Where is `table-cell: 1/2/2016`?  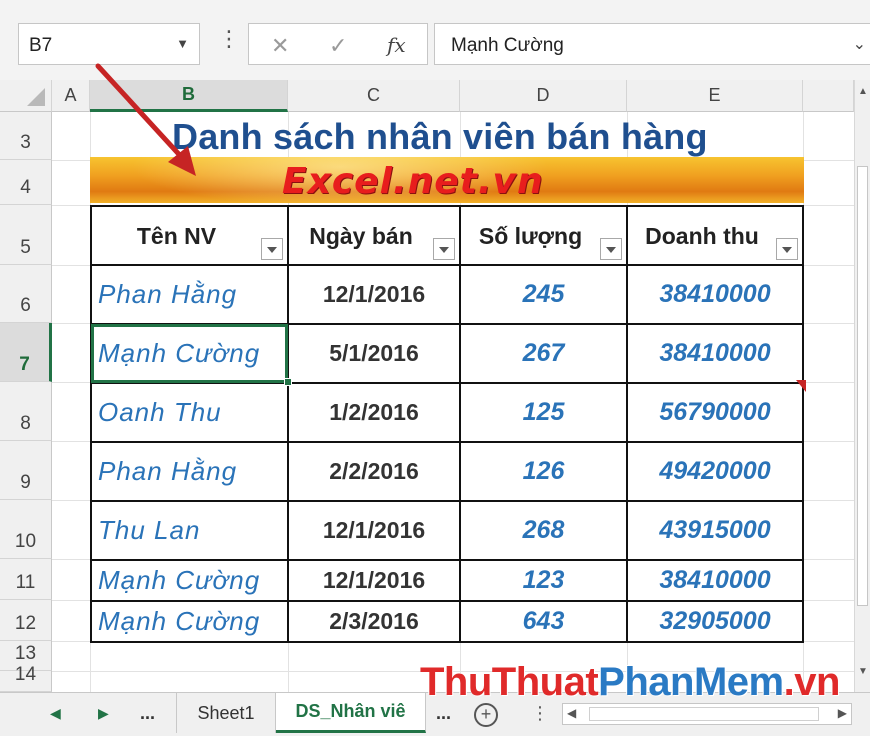 table-cell: 1/2/2016 is located at coordinates (374, 412).